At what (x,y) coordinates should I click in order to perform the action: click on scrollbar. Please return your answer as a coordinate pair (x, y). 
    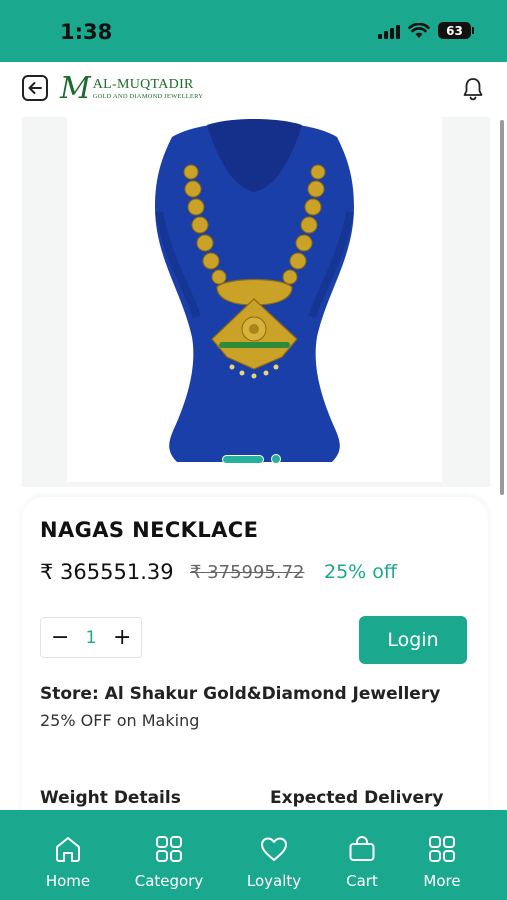
    Looking at the image, I should click on (502, 307).